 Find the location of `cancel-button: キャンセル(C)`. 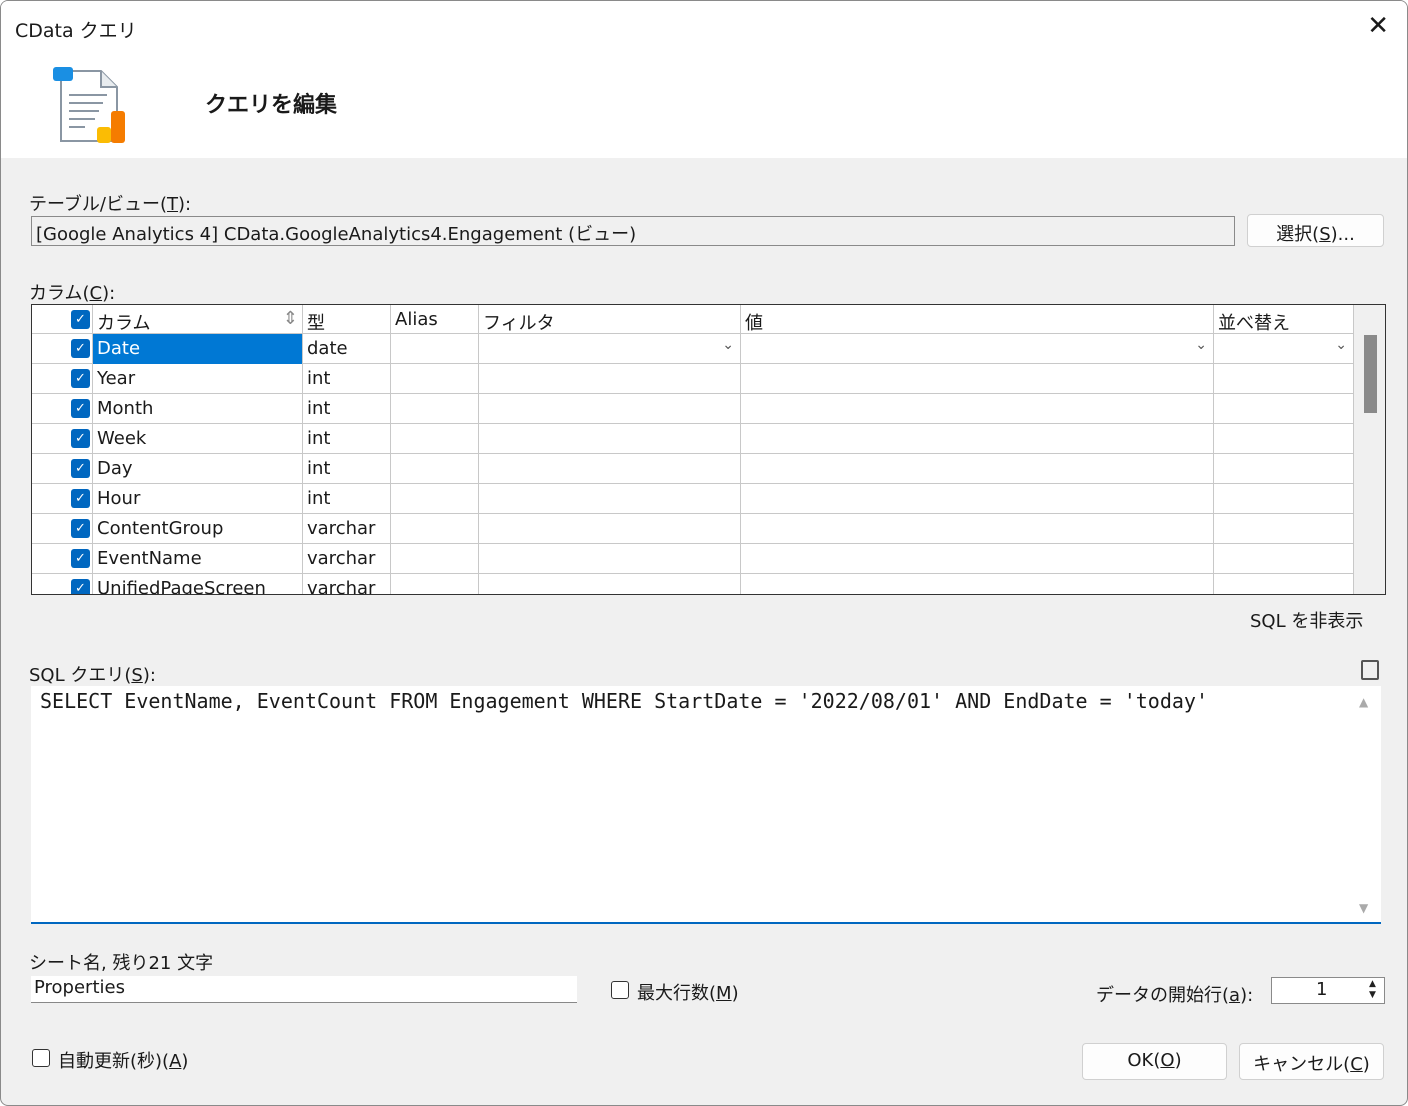

cancel-button: キャンセル(C) is located at coordinates (1311, 1061).